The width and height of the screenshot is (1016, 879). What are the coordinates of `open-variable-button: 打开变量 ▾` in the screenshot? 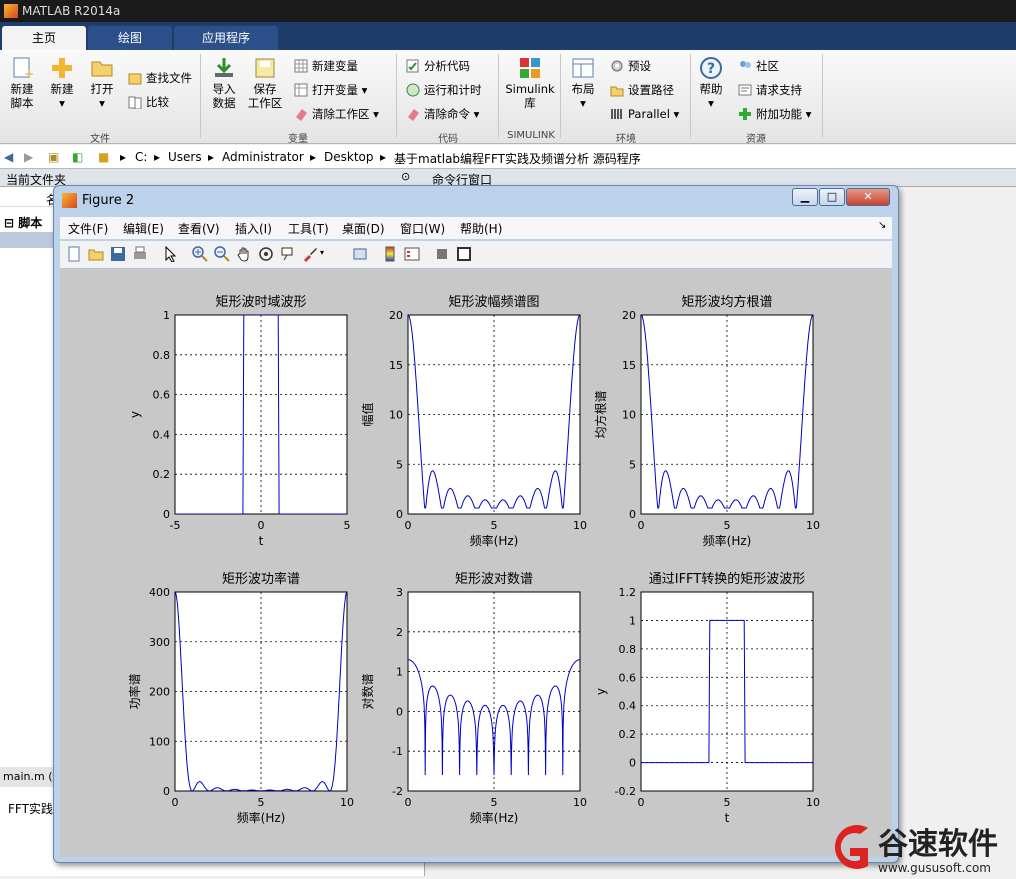 It's located at (330, 90).